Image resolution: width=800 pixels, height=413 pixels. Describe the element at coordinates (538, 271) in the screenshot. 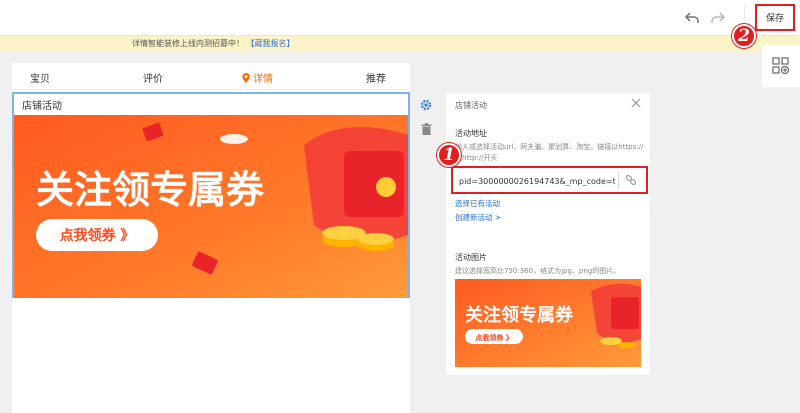

I see `image-description: 建议选择宽高比750:360，格式为jpg、png的图片。` at that location.